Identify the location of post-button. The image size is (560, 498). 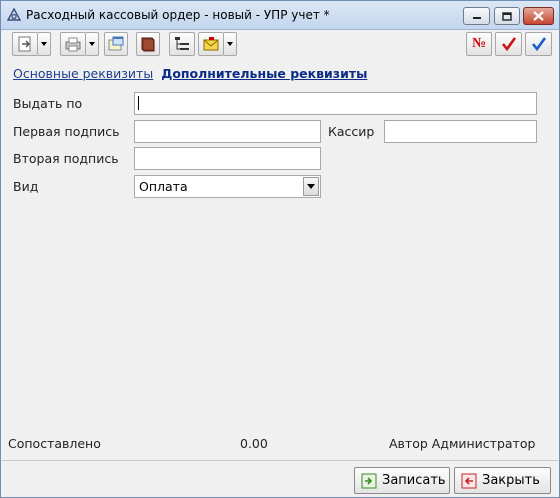
(508, 44).